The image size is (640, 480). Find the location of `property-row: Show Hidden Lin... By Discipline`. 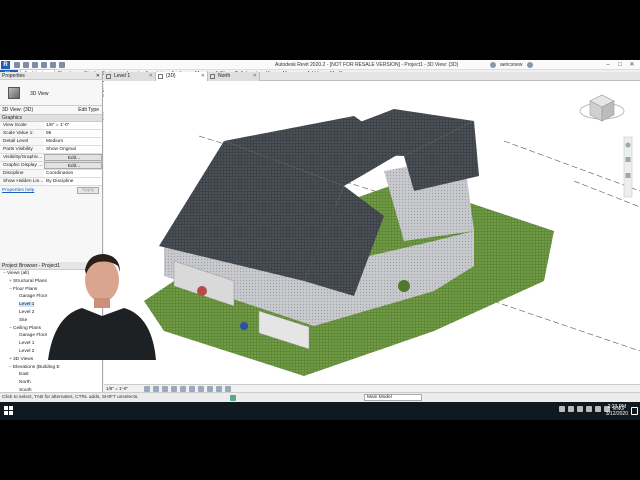

property-row: Show Hidden Lin... By Discipline is located at coordinates (51, 182).